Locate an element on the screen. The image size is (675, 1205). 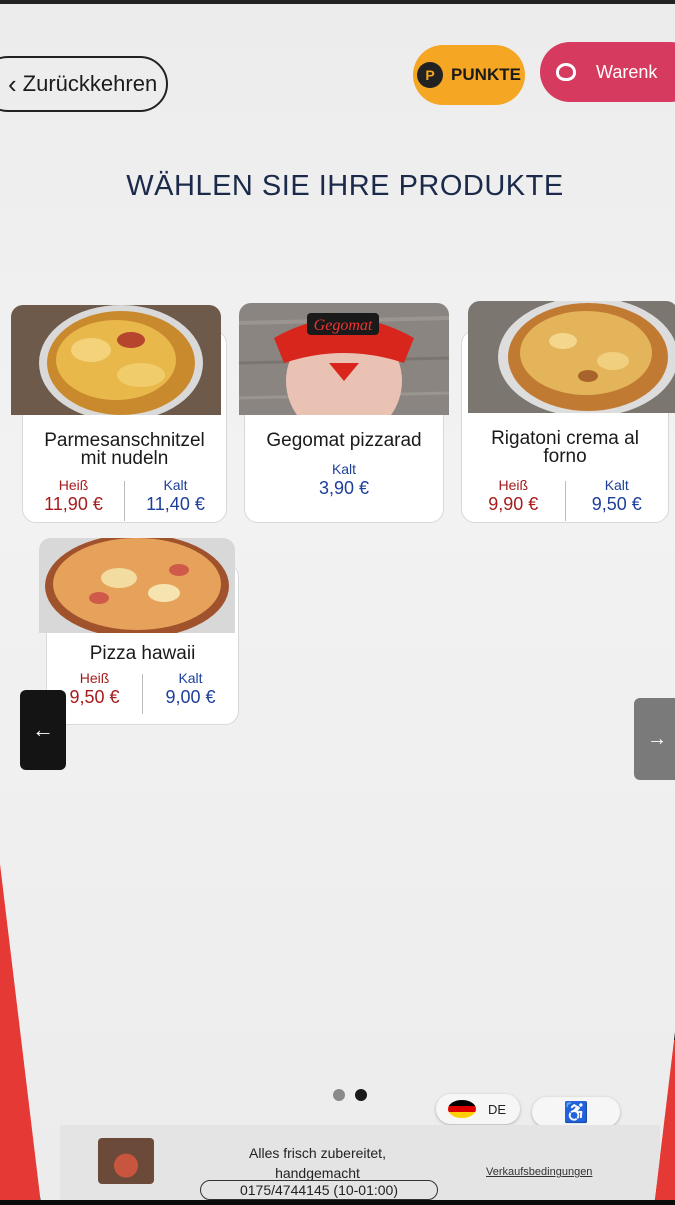
price-row: Kalt 3,90 € is located at coordinates (344, 480).